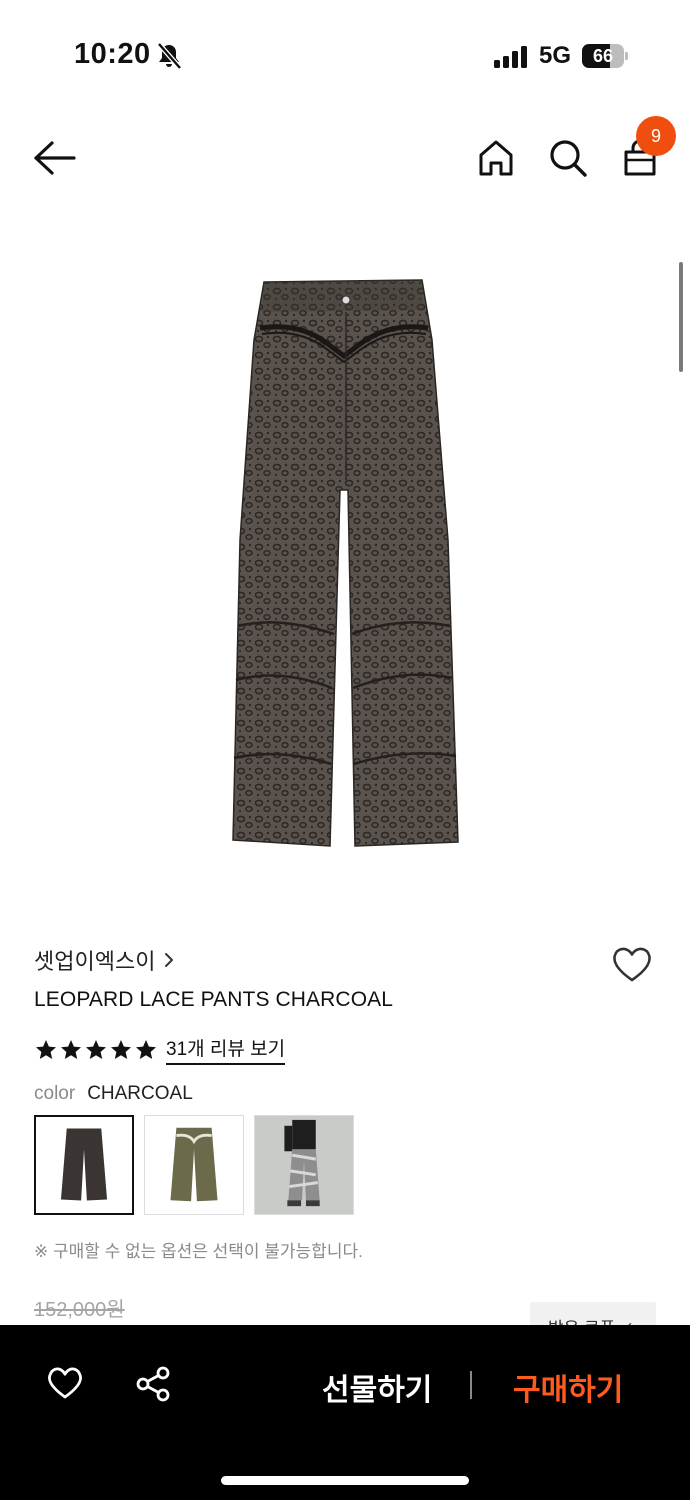 The height and width of the screenshot is (1500, 690). I want to click on divider, so click(471, 1385).